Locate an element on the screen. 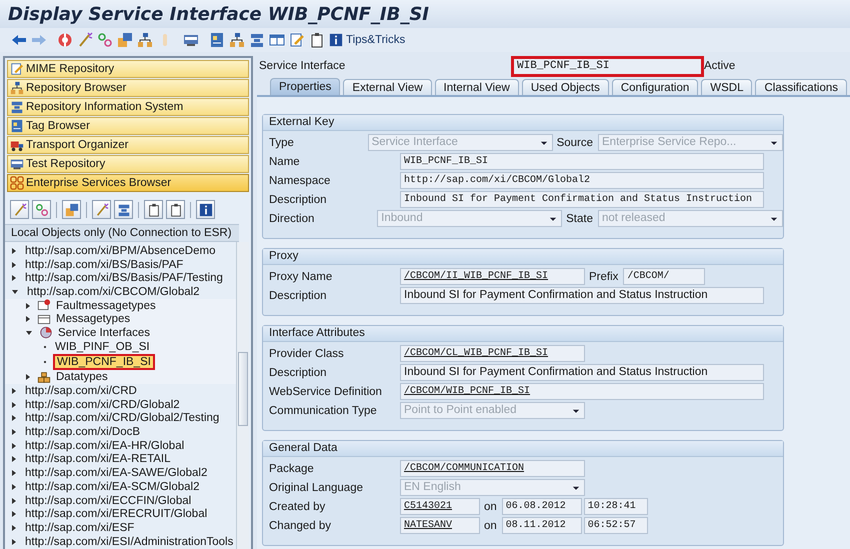  date-field: 08.11.2012 is located at coordinates (542, 525).